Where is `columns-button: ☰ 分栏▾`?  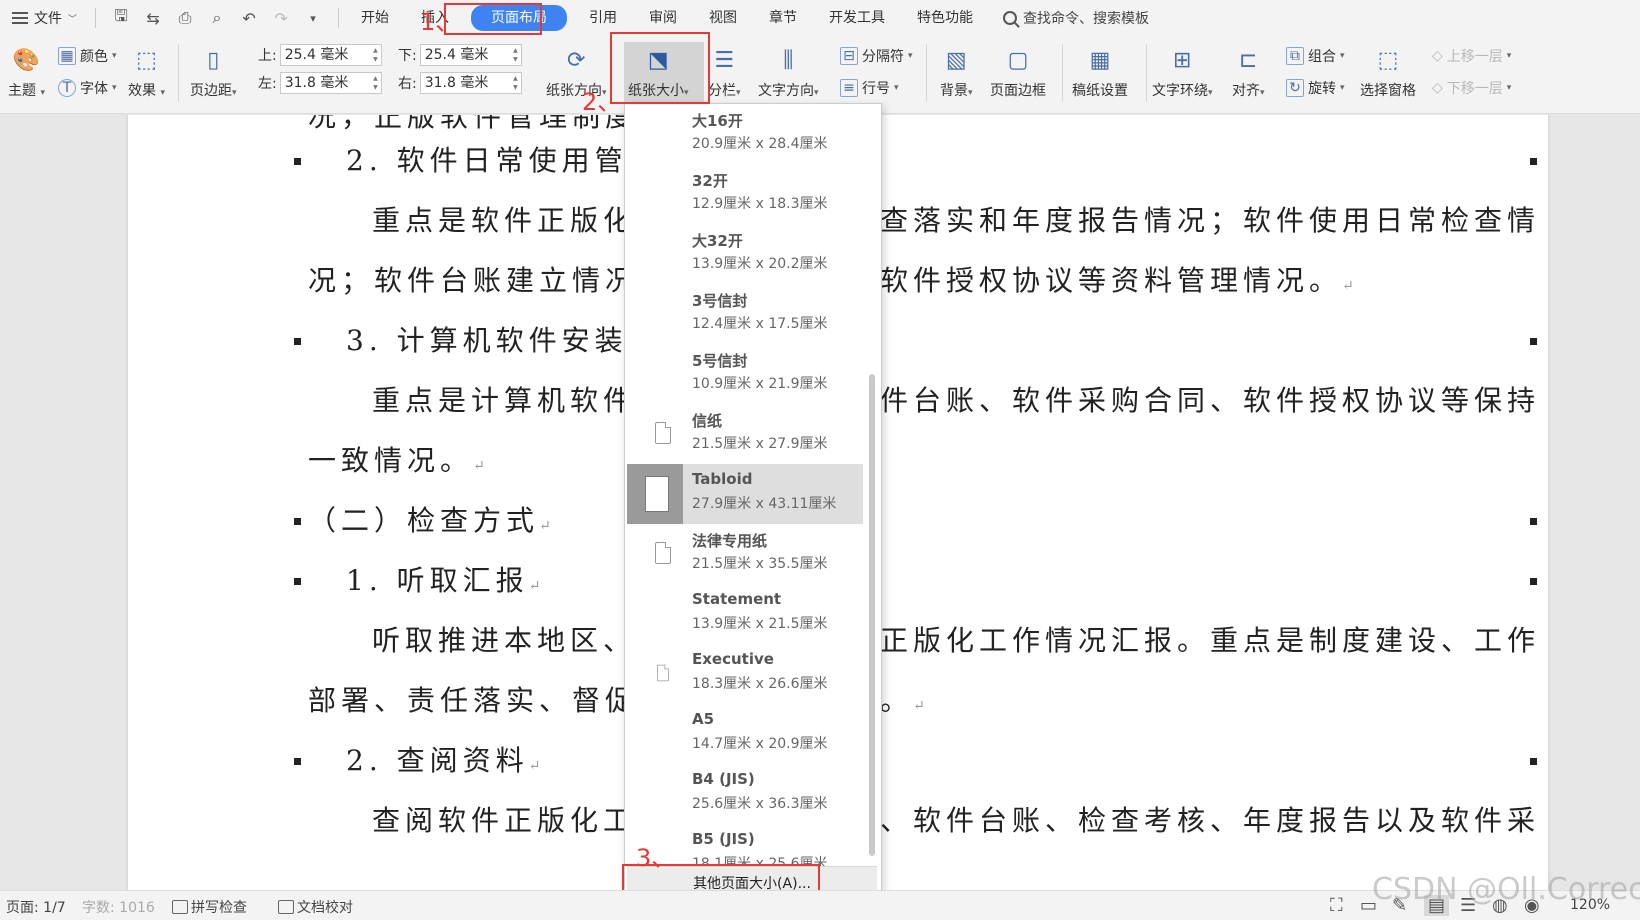
columns-button: ☰ 分栏▾ is located at coordinates (724, 72).